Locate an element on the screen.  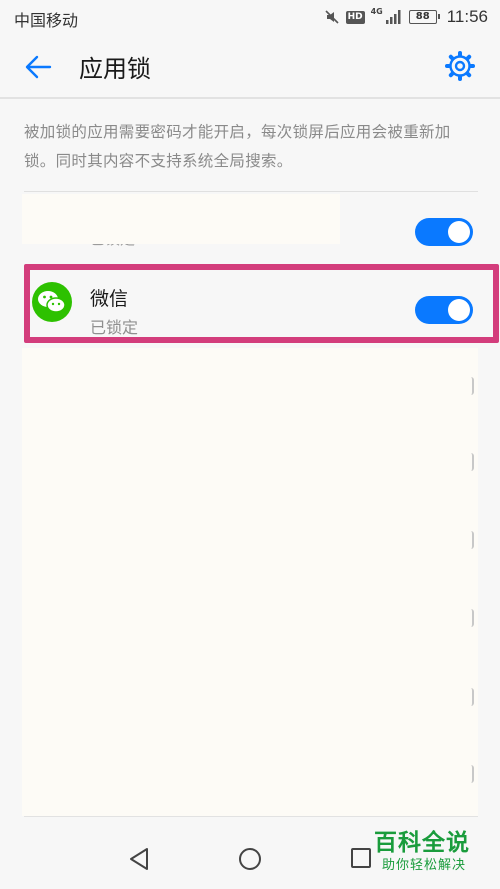
obscured-region is located at coordinates (181, 219).